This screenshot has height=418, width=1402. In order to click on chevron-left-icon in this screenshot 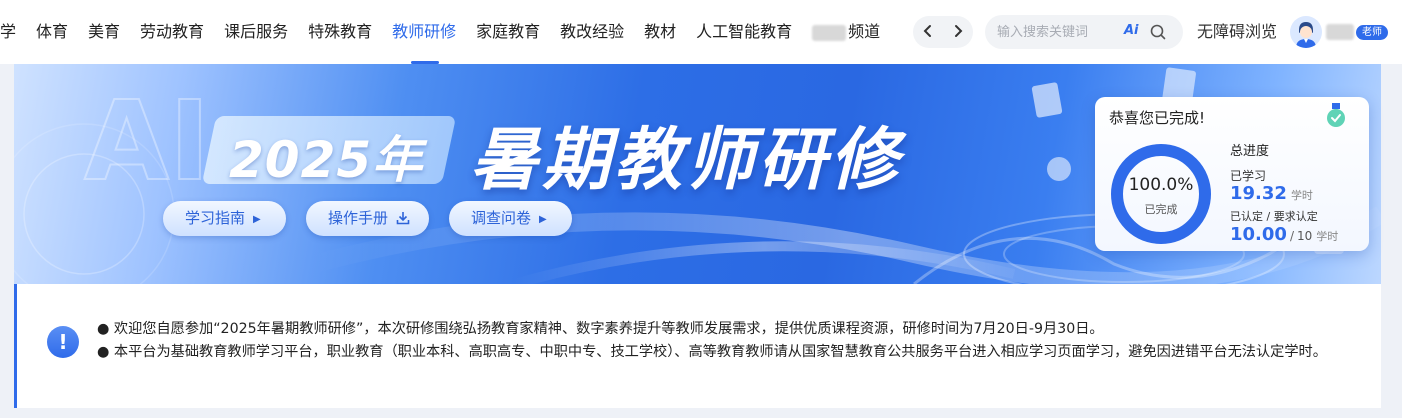, I will do `click(928, 32)`.